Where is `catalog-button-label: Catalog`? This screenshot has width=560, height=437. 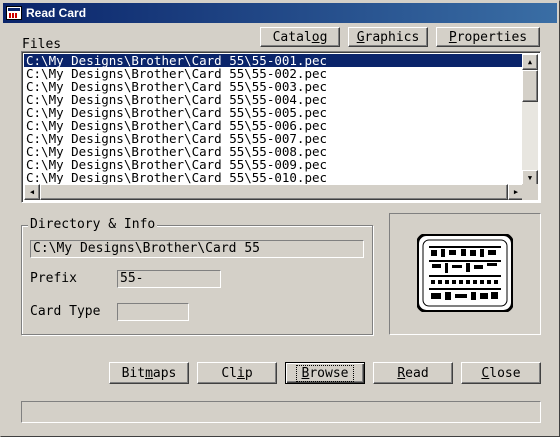 catalog-button-label: Catalog is located at coordinates (300, 37).